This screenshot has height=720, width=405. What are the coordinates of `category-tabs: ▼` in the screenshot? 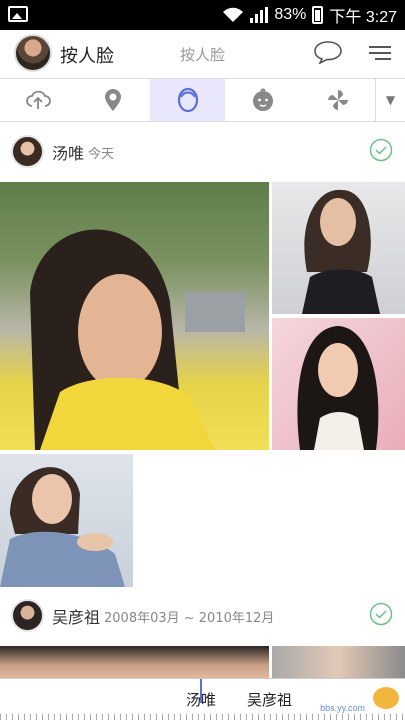 It's located at (202, 100).